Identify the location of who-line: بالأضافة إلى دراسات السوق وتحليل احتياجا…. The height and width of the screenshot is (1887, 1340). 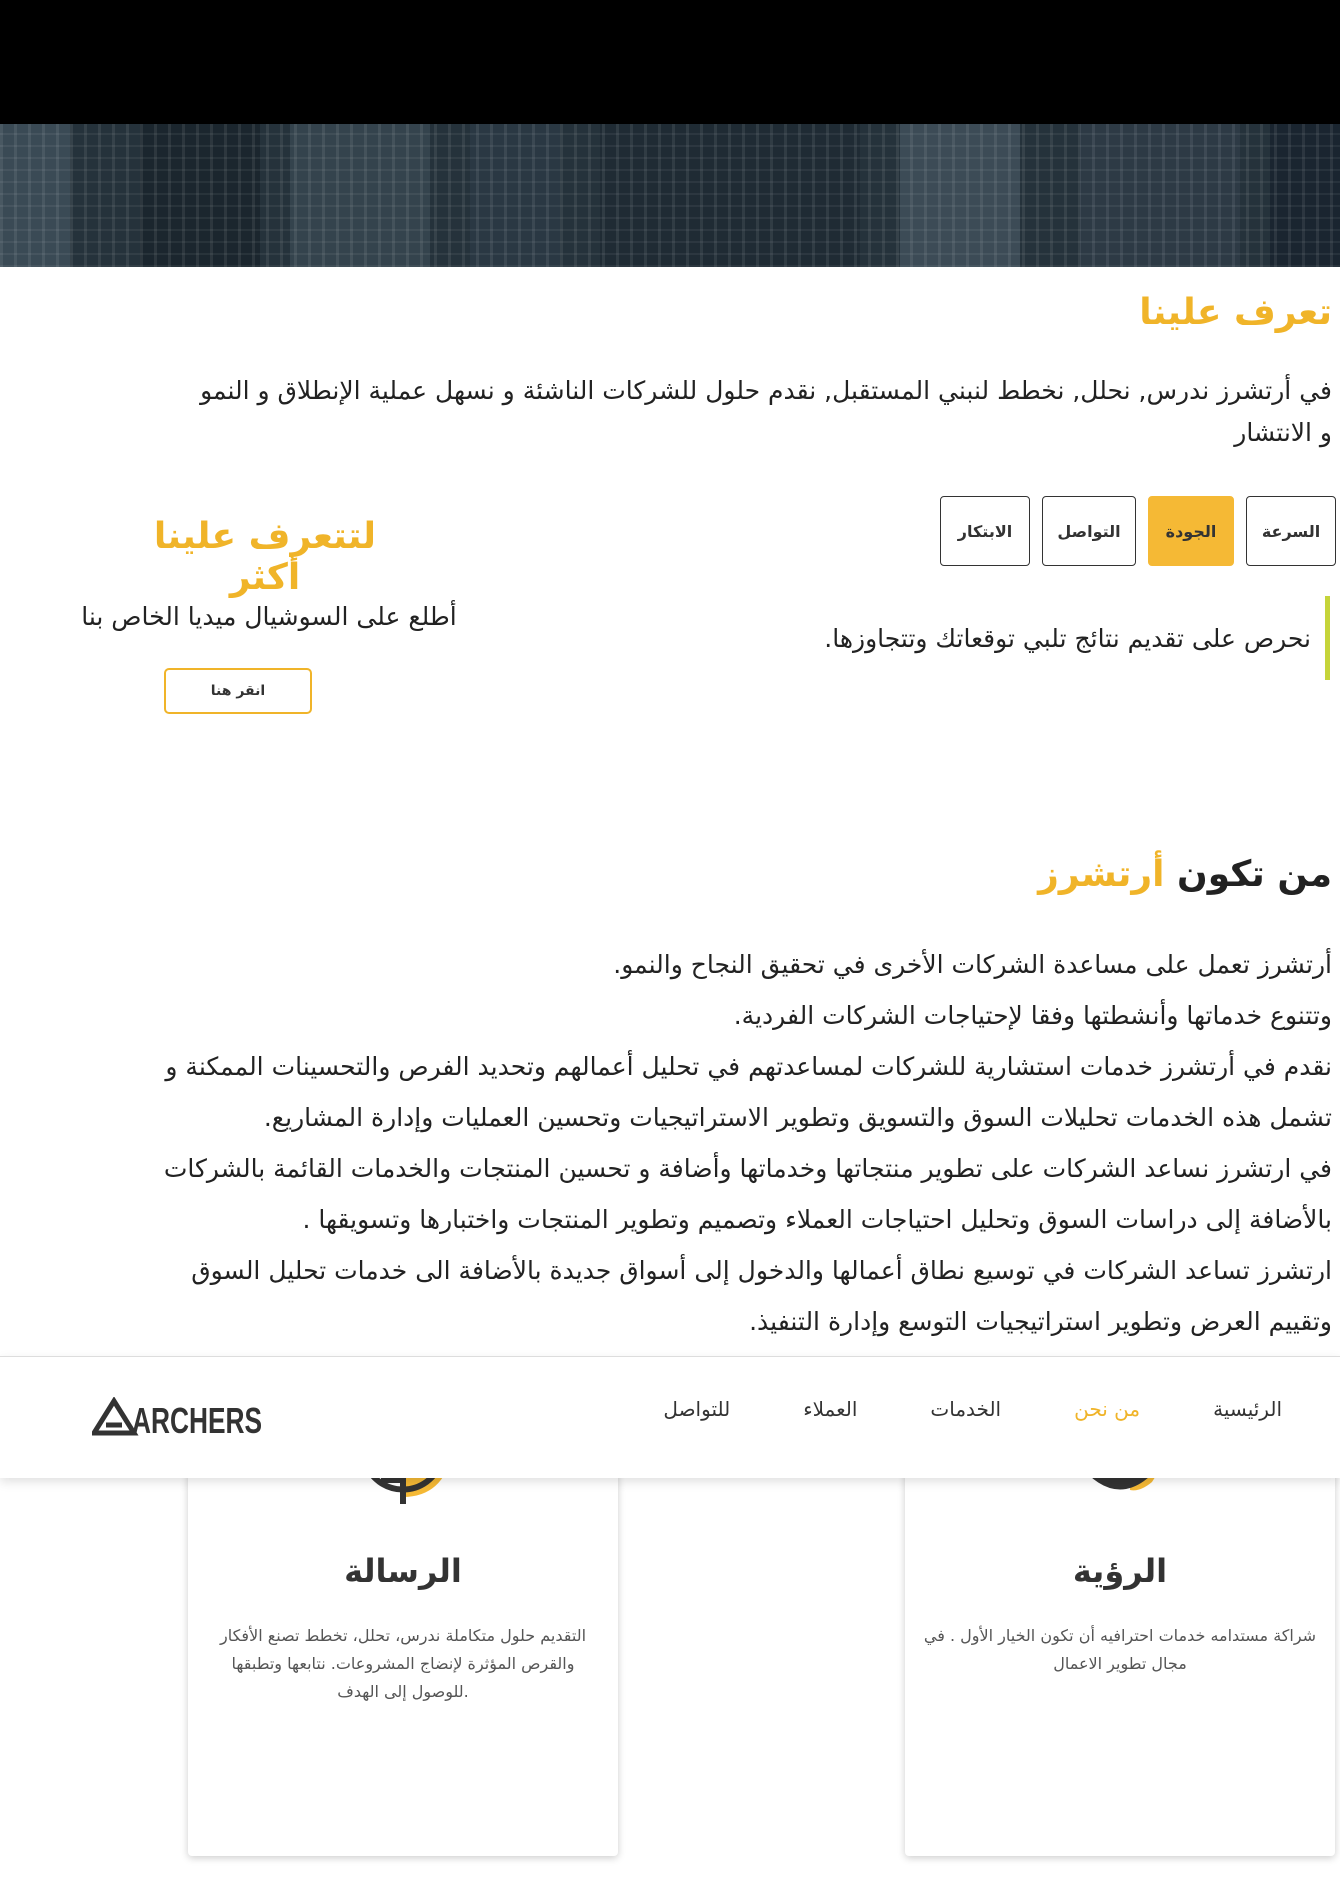
(817, 1219).